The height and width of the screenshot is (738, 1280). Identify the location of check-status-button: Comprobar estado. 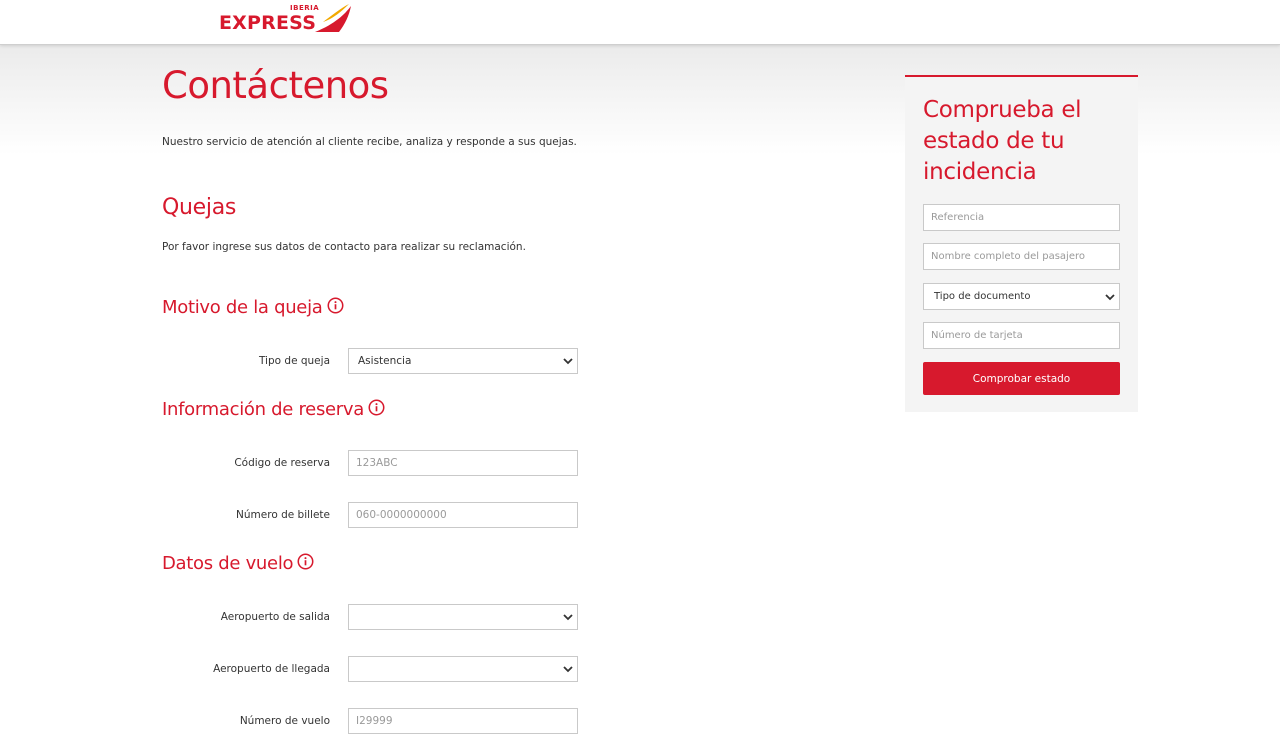
(1021, 378).